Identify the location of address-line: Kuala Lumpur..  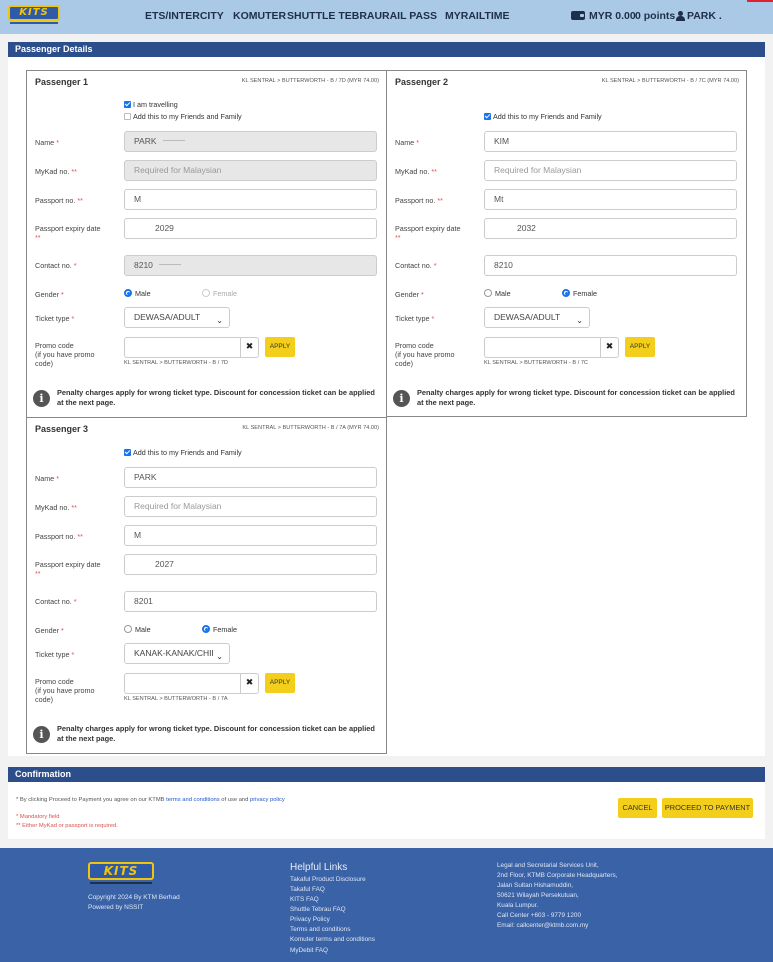
(518, 905).